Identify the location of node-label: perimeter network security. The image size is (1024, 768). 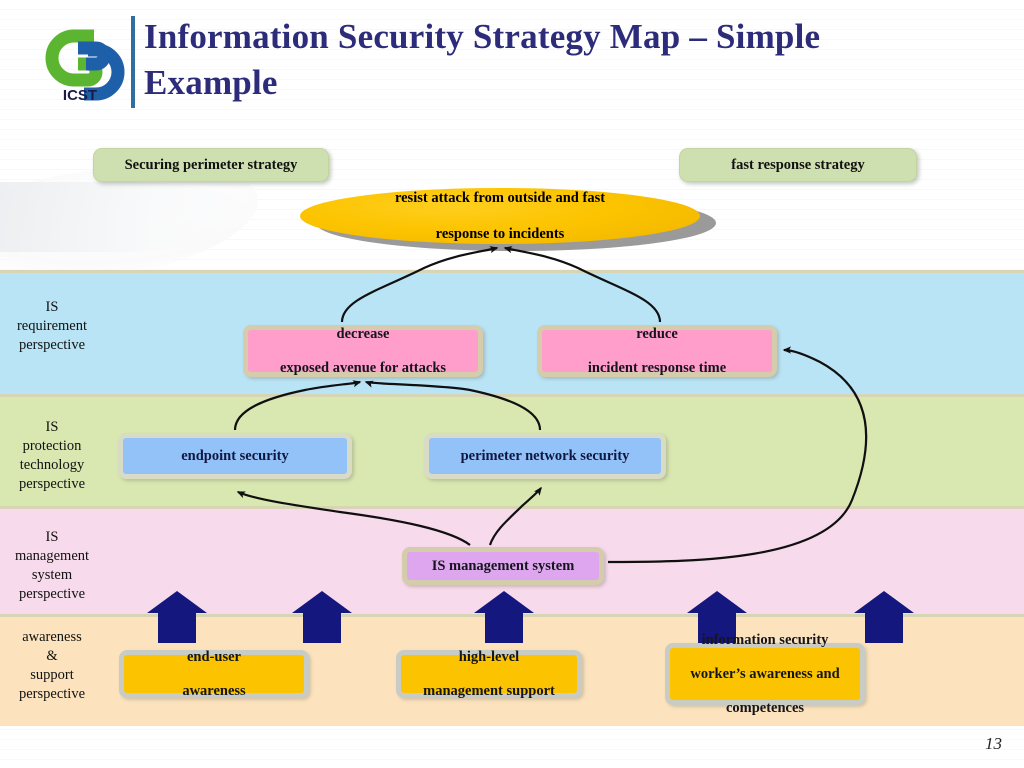
(545, 455).